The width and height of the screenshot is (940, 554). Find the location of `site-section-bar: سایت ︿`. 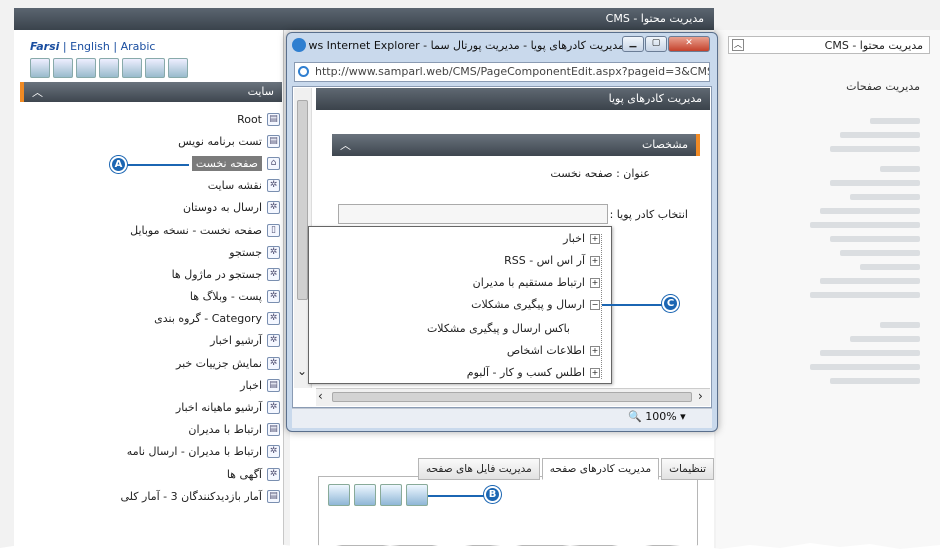

site-section-bar: سایت ︿ is located at coordinates (151, 92).